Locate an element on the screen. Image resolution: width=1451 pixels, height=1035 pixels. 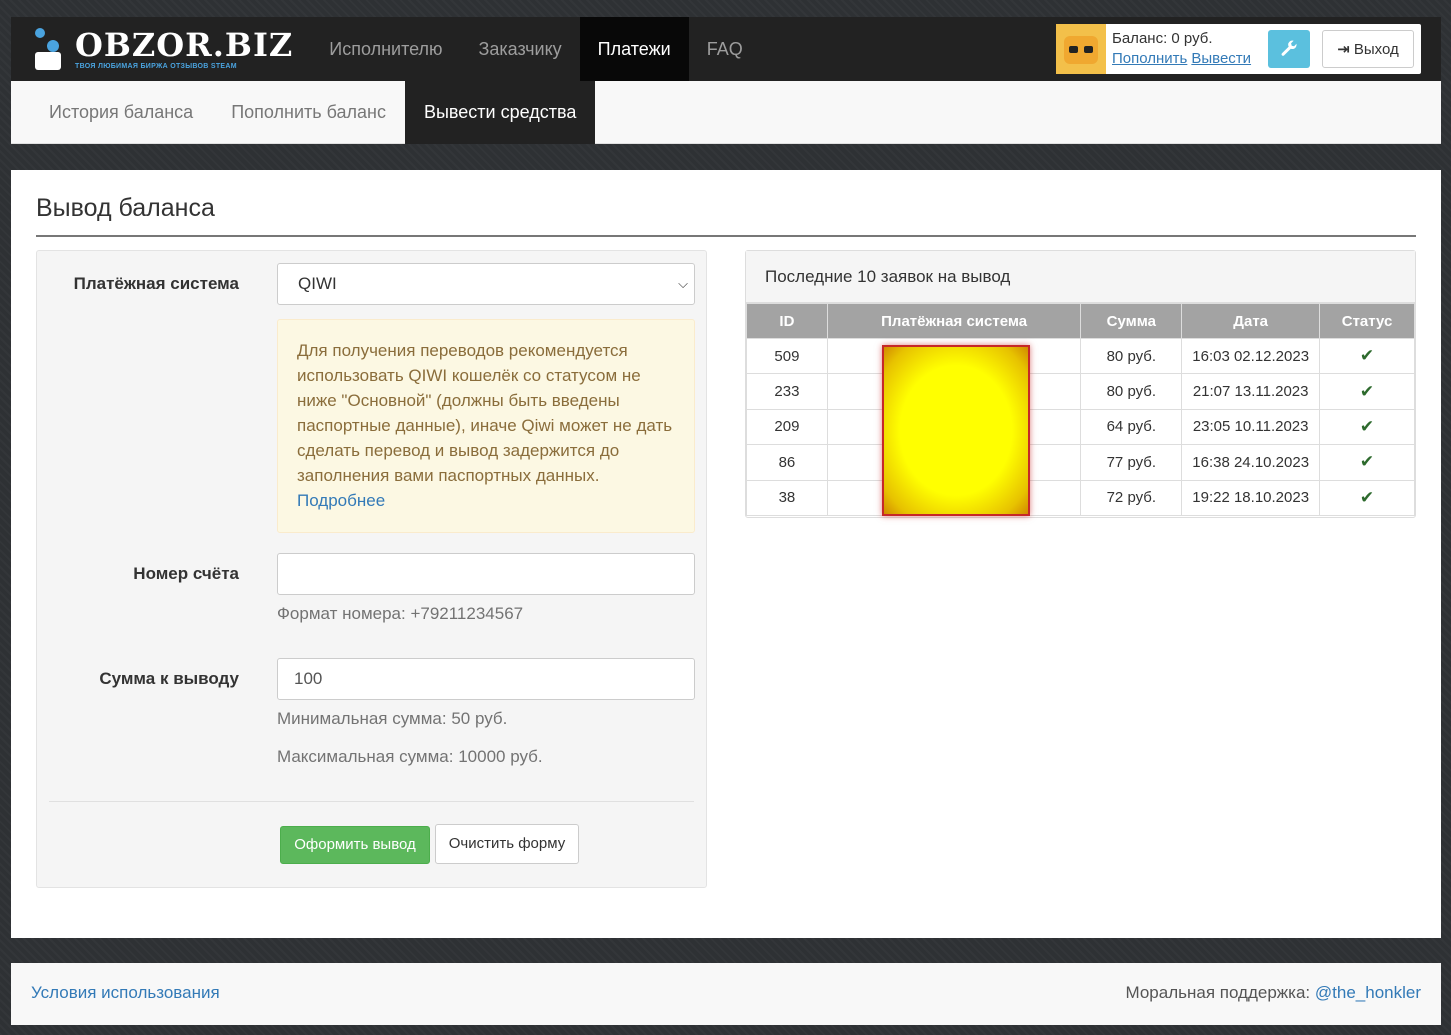
submit-withdraw-button: Оформить вывод is located at coordinates (355, 845).